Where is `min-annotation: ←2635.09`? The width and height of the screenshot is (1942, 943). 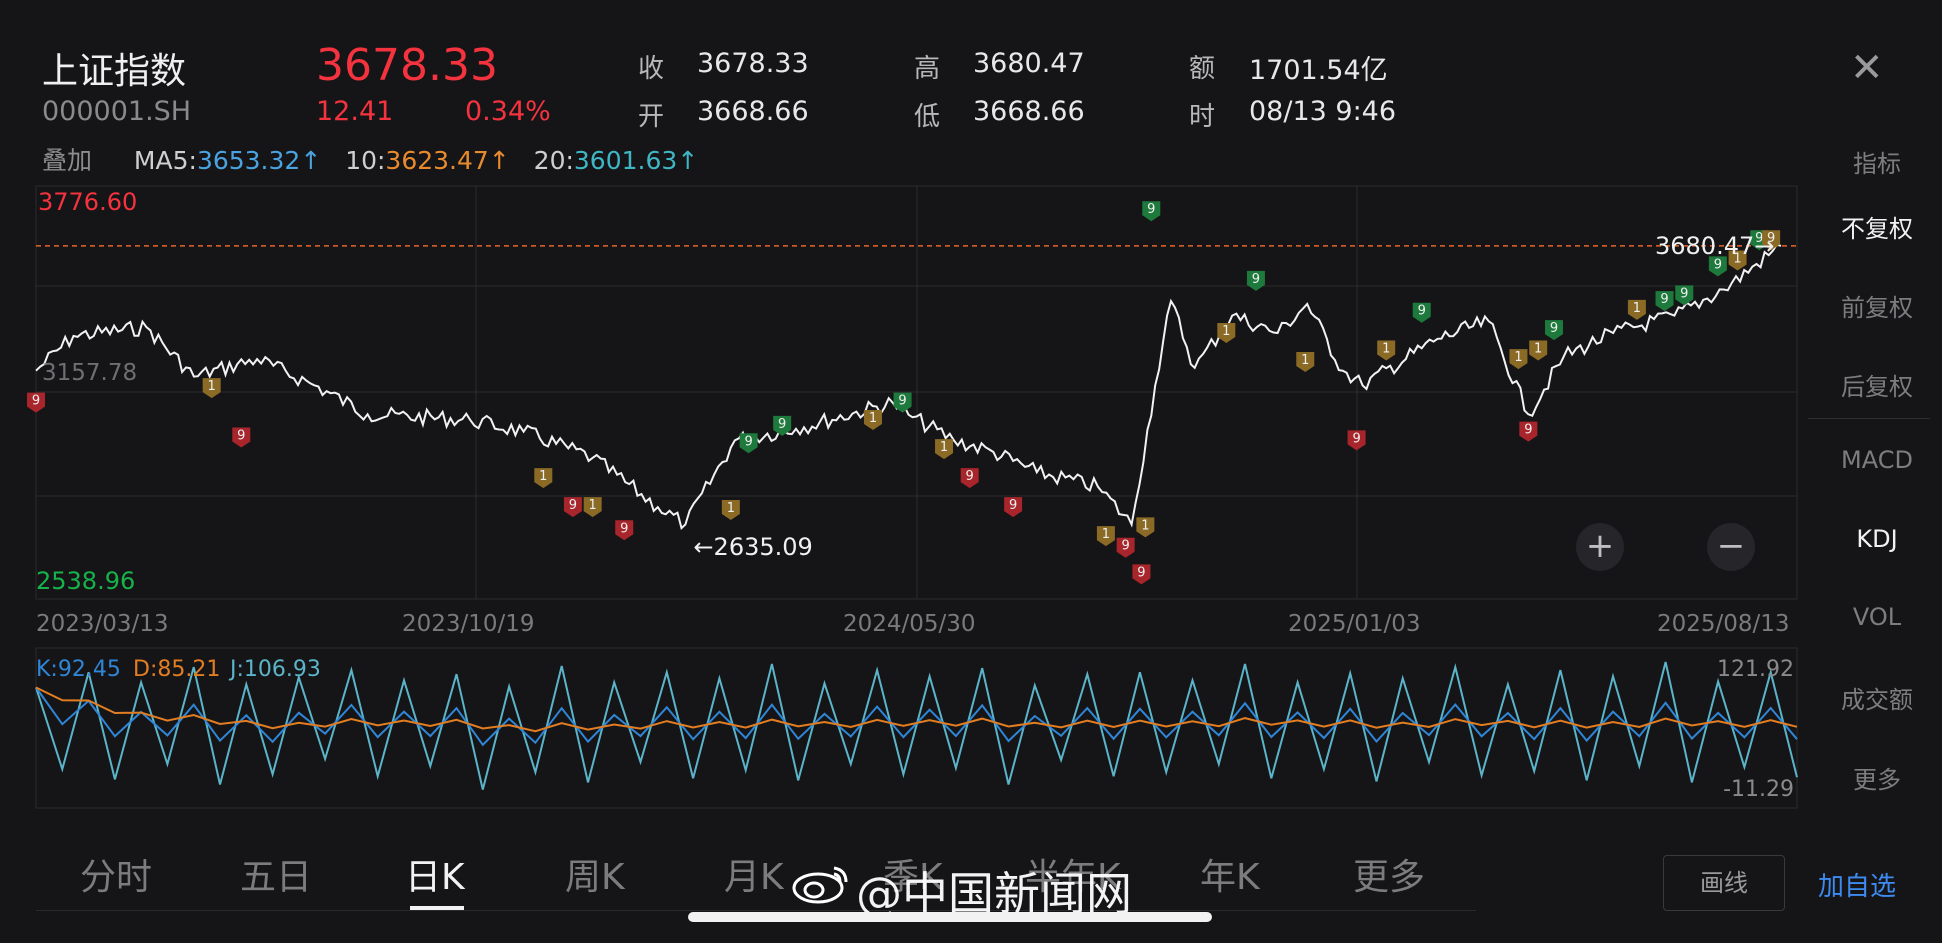
min-annotation: ←2635.09 is located at coordinates (752, 547).